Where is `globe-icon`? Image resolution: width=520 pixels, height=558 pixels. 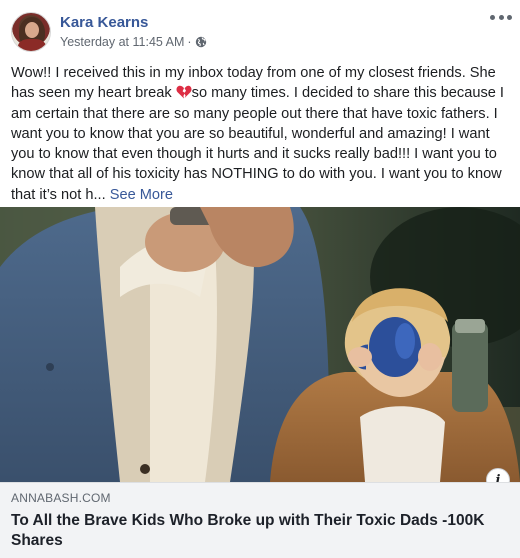 globe-icon is located at coordinates (201, 42).